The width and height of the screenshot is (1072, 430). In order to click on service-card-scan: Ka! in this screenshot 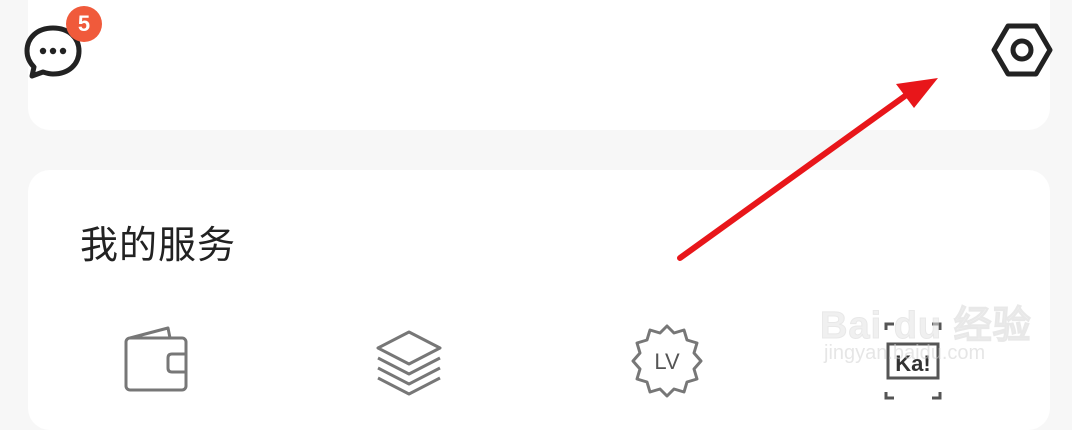, I will do `click(913, 361)`.